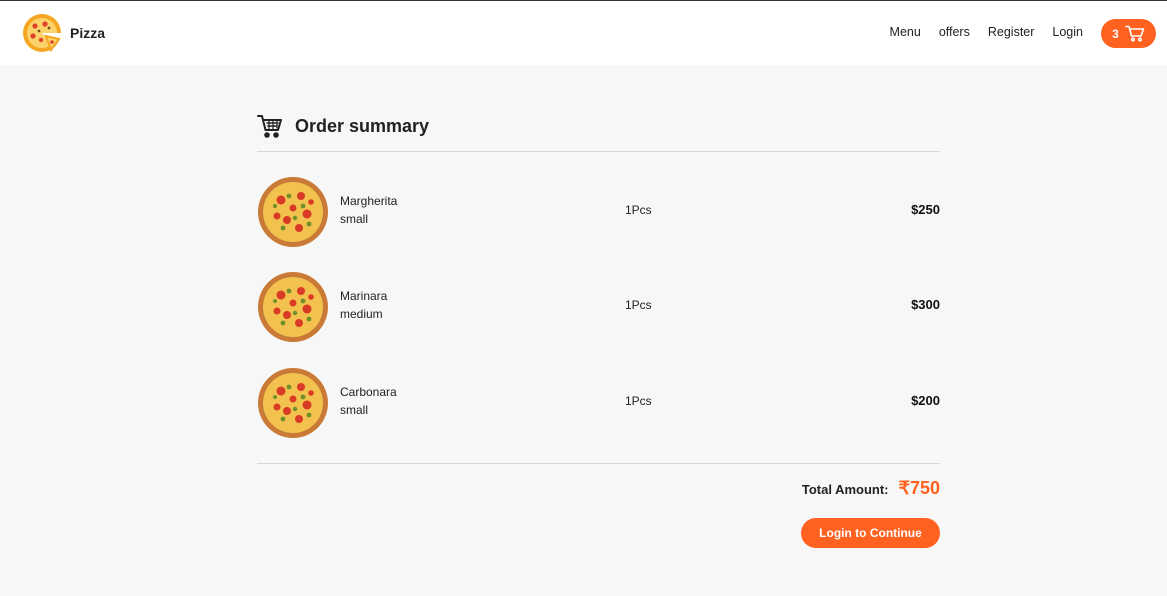 This screenshot has width=1167, height=596. Describe the element at coordinates (361, 314) in the screenshot. I see `item-size: medium` at that location.